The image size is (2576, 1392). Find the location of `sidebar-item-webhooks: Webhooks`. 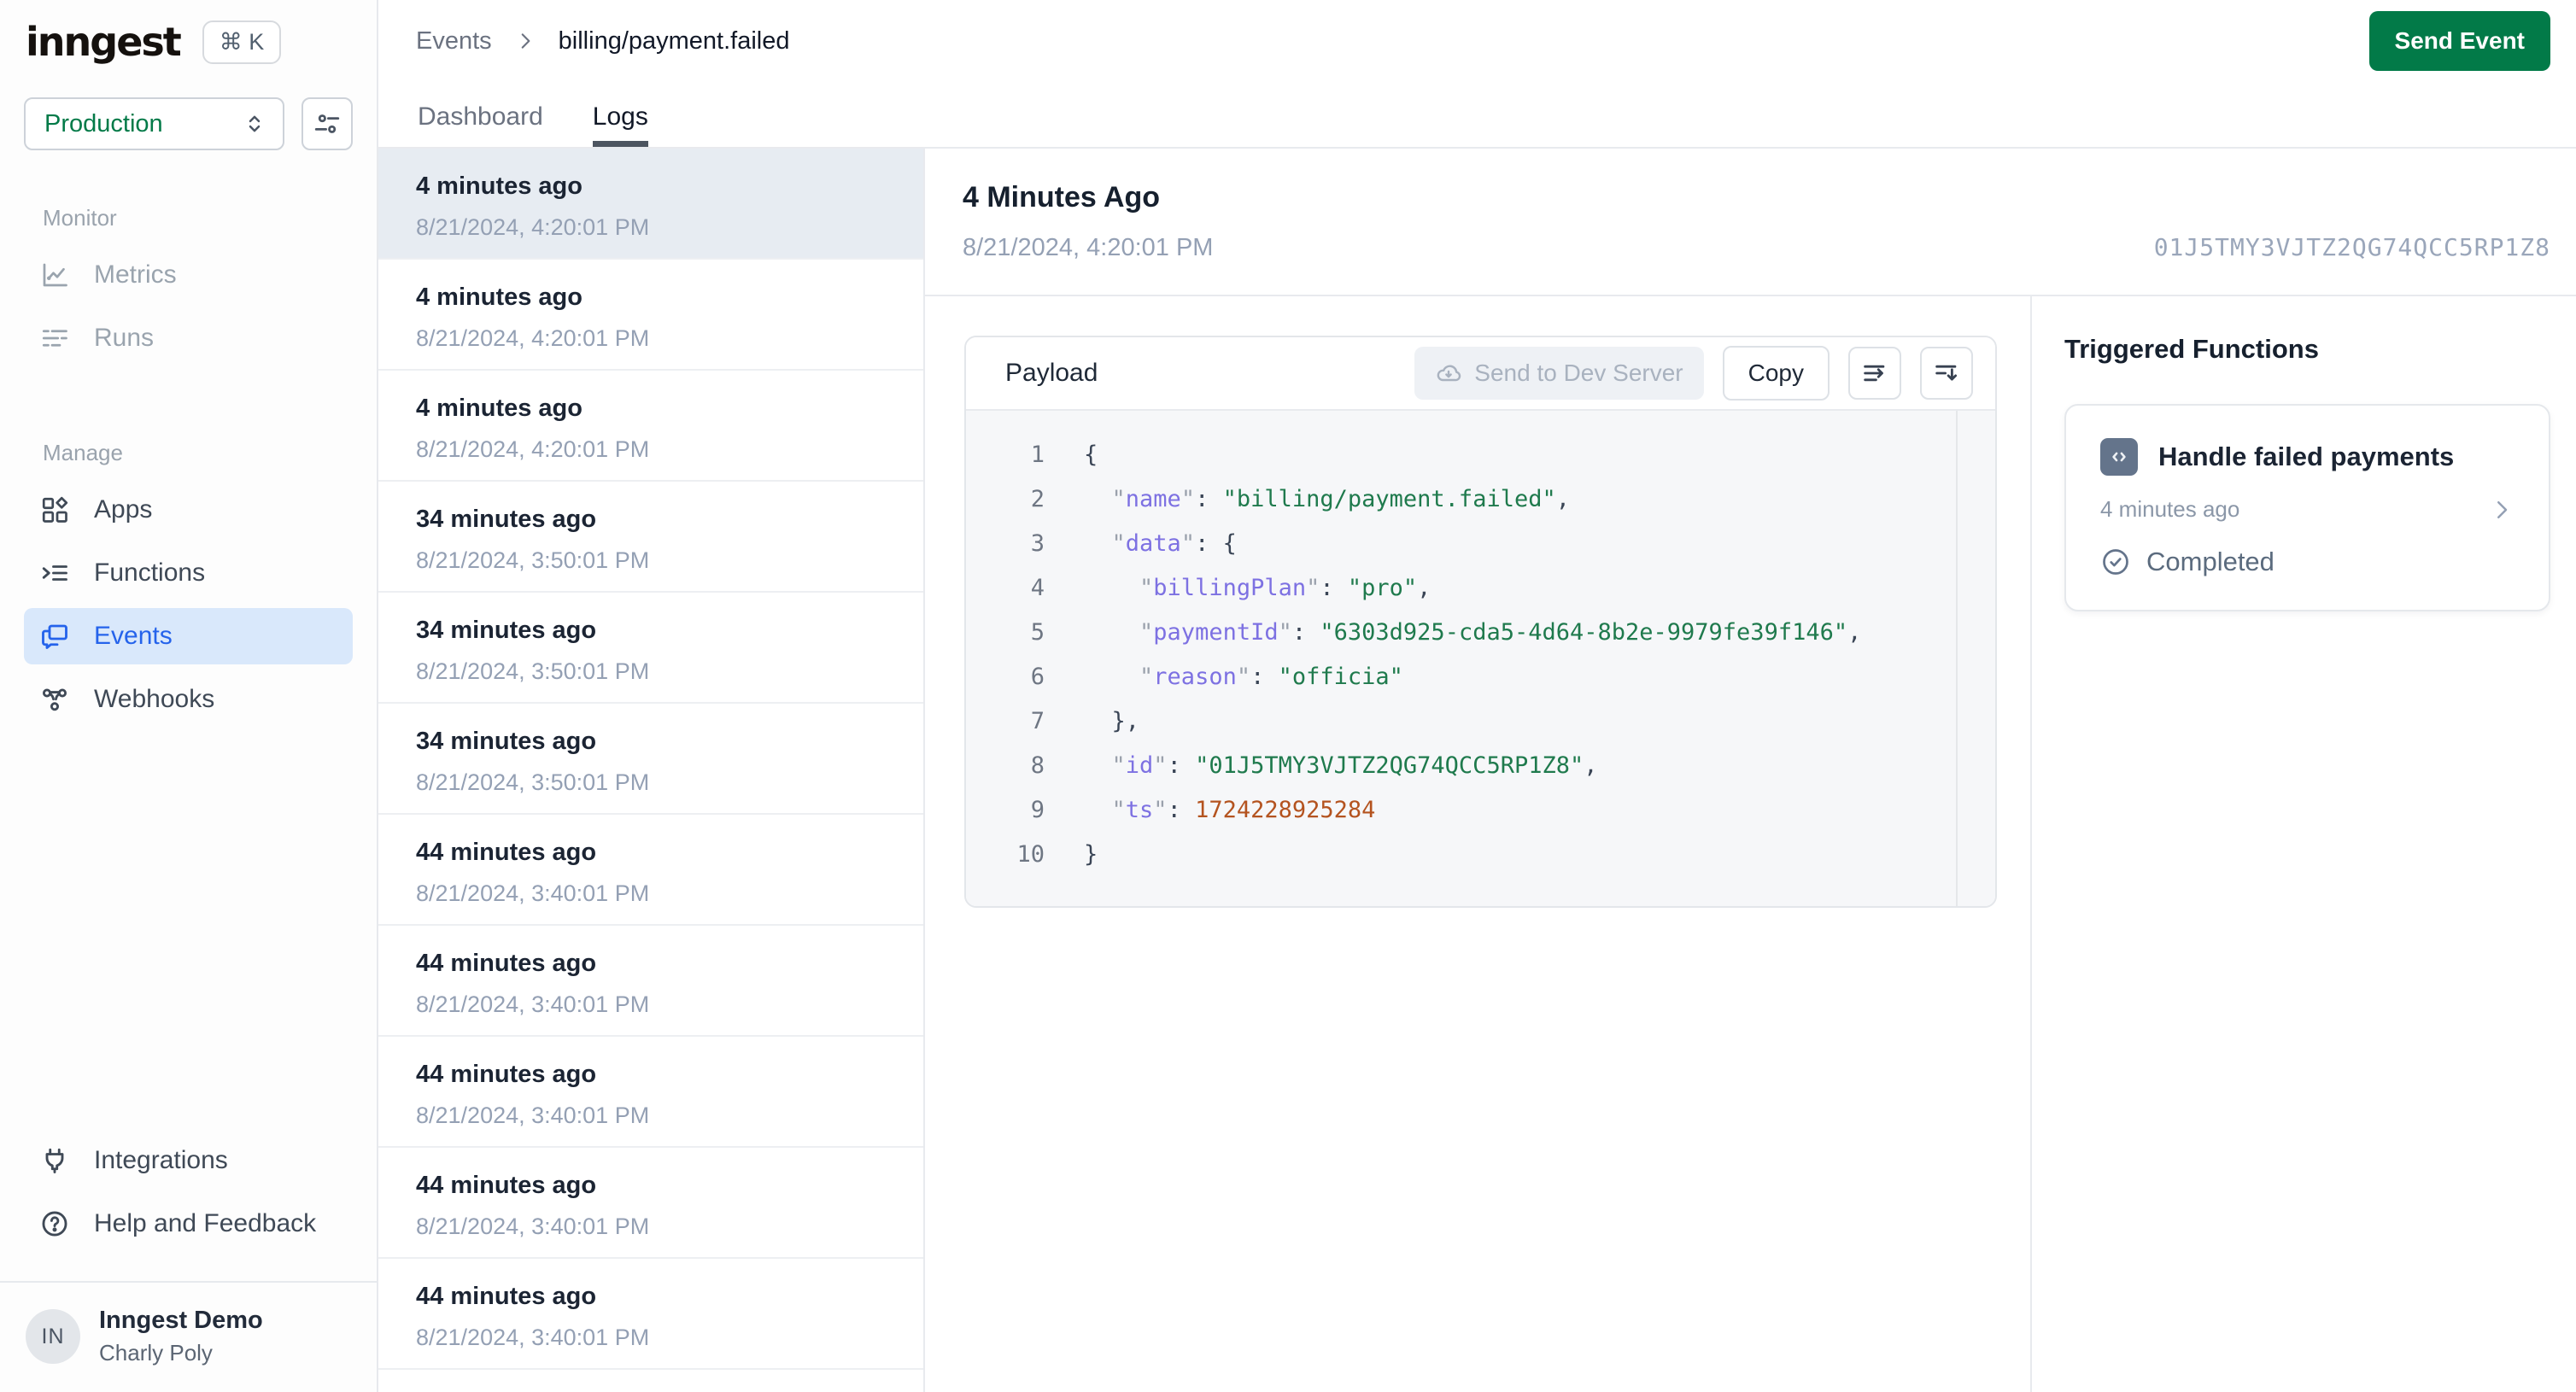

sidebar-item-webhooks: Webhooks is located at coordinates (188, 699).